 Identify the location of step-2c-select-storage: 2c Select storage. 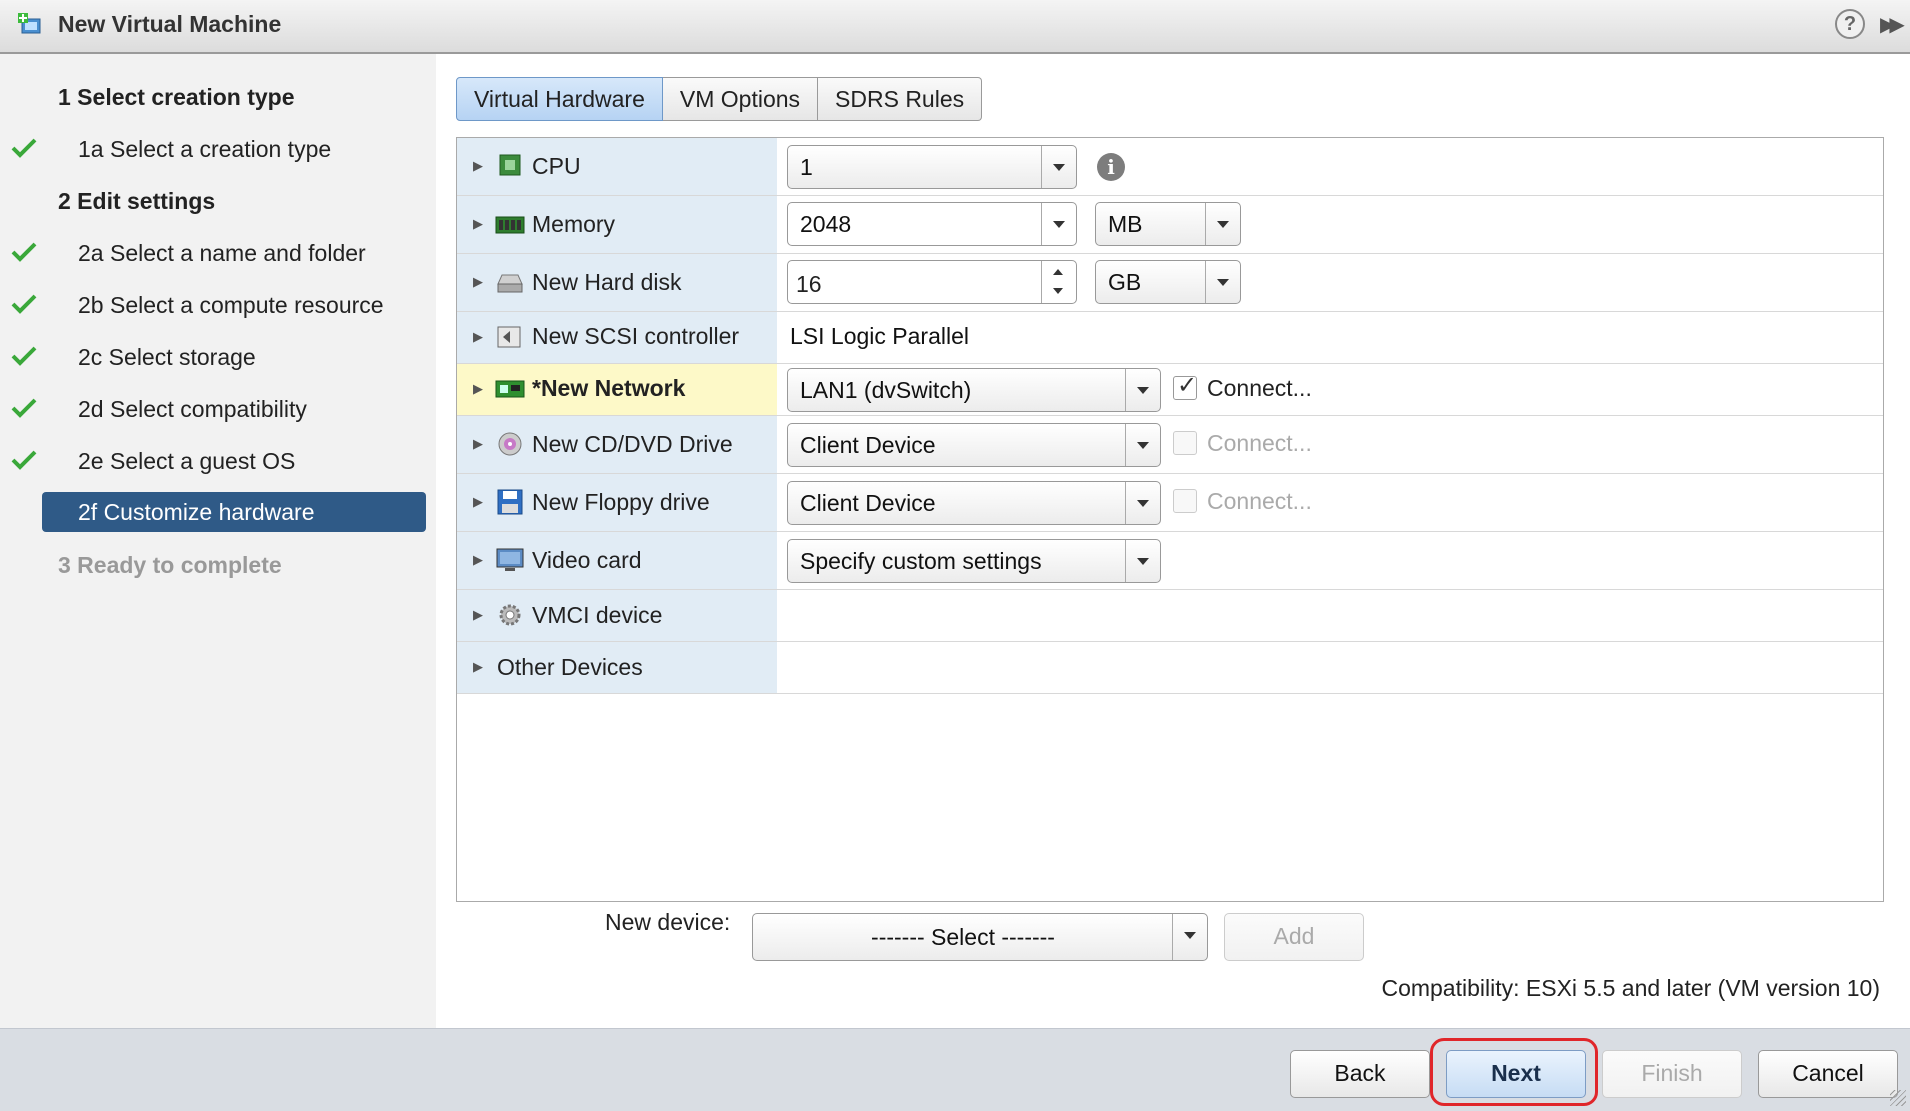
(167, 357).